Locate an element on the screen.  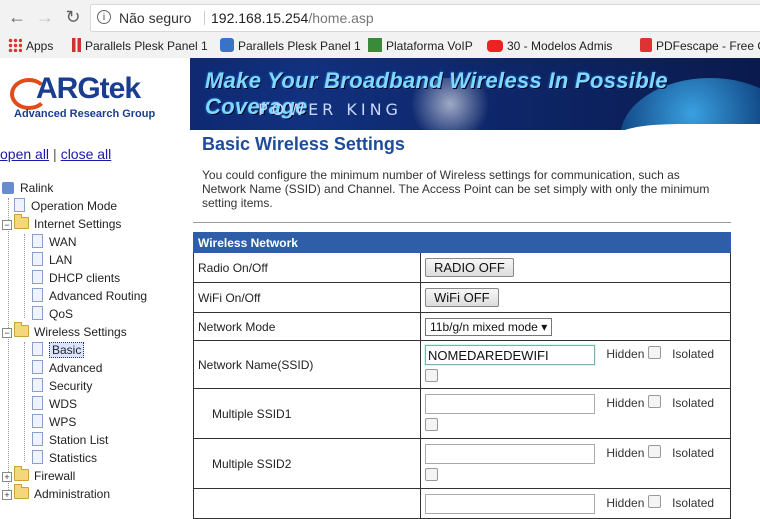
sidebar-item-wds: WDS is located at coordinates (54, 404).